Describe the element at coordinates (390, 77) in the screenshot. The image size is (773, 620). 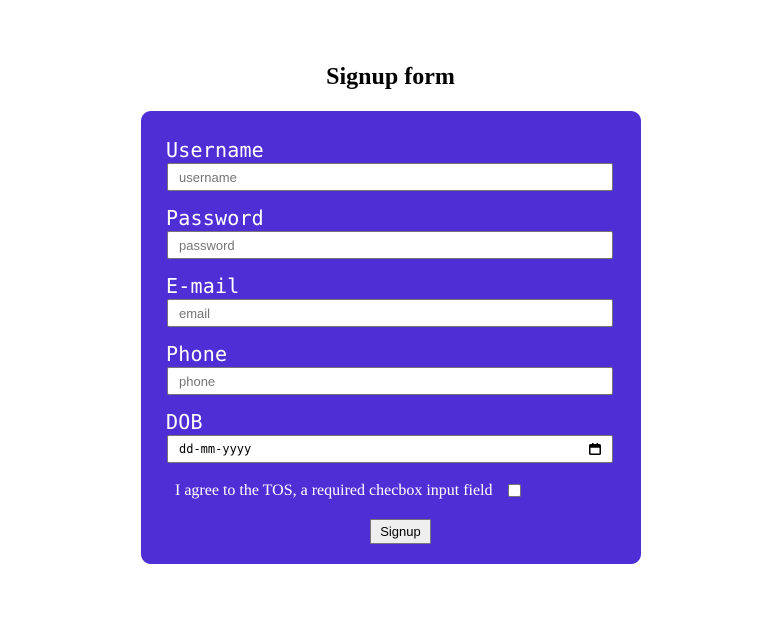
I see `page-title: Signup form` at that location.